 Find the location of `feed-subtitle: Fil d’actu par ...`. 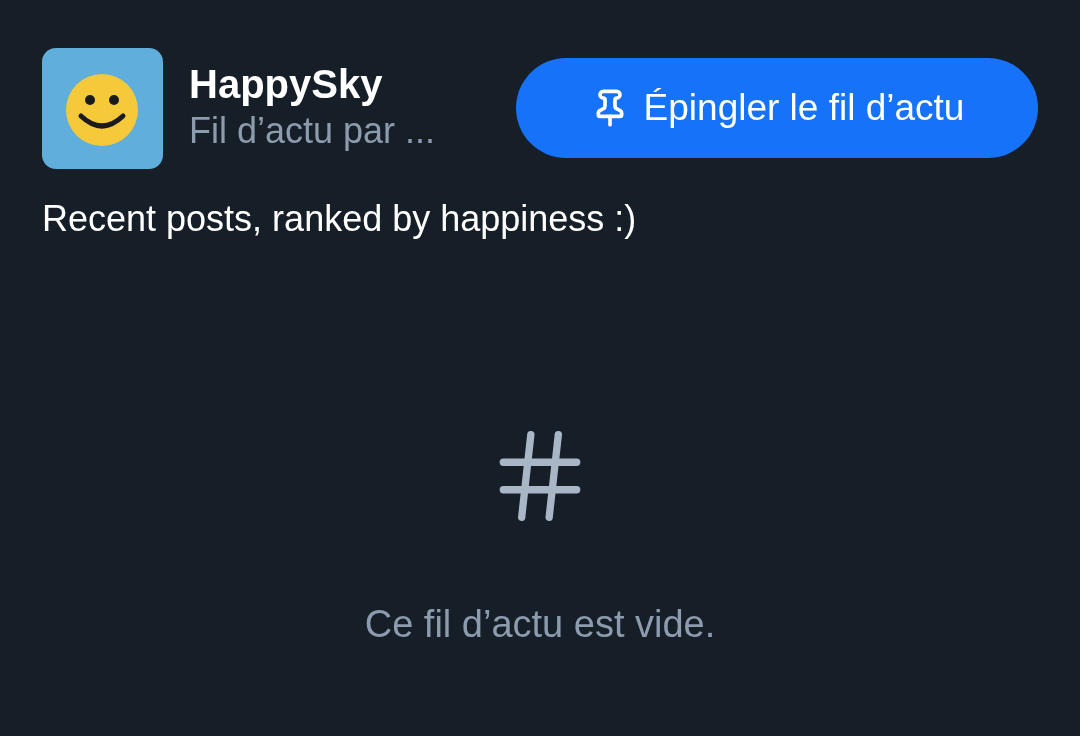

feed-subtitle: Fil d’actu par ... is located at coordinates (313, 131).